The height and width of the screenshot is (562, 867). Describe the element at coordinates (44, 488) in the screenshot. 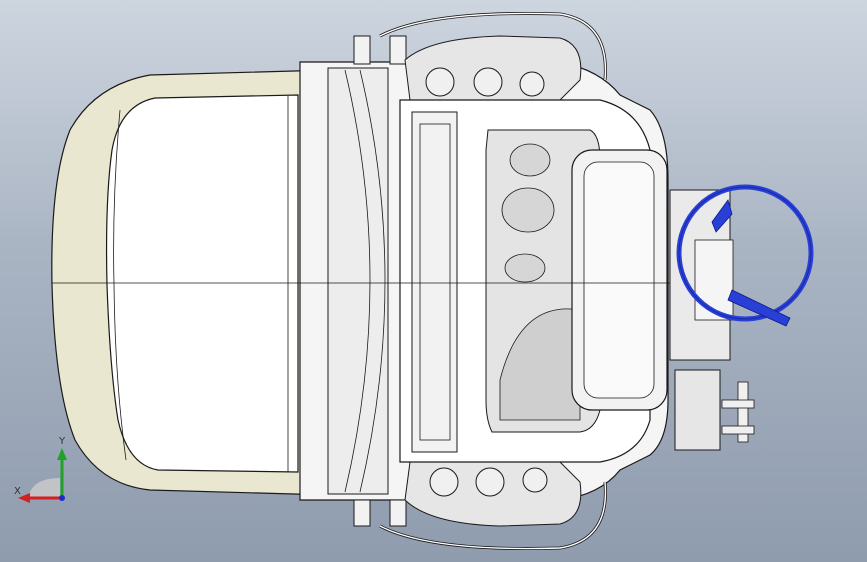

I see `triad-plane` at that location.